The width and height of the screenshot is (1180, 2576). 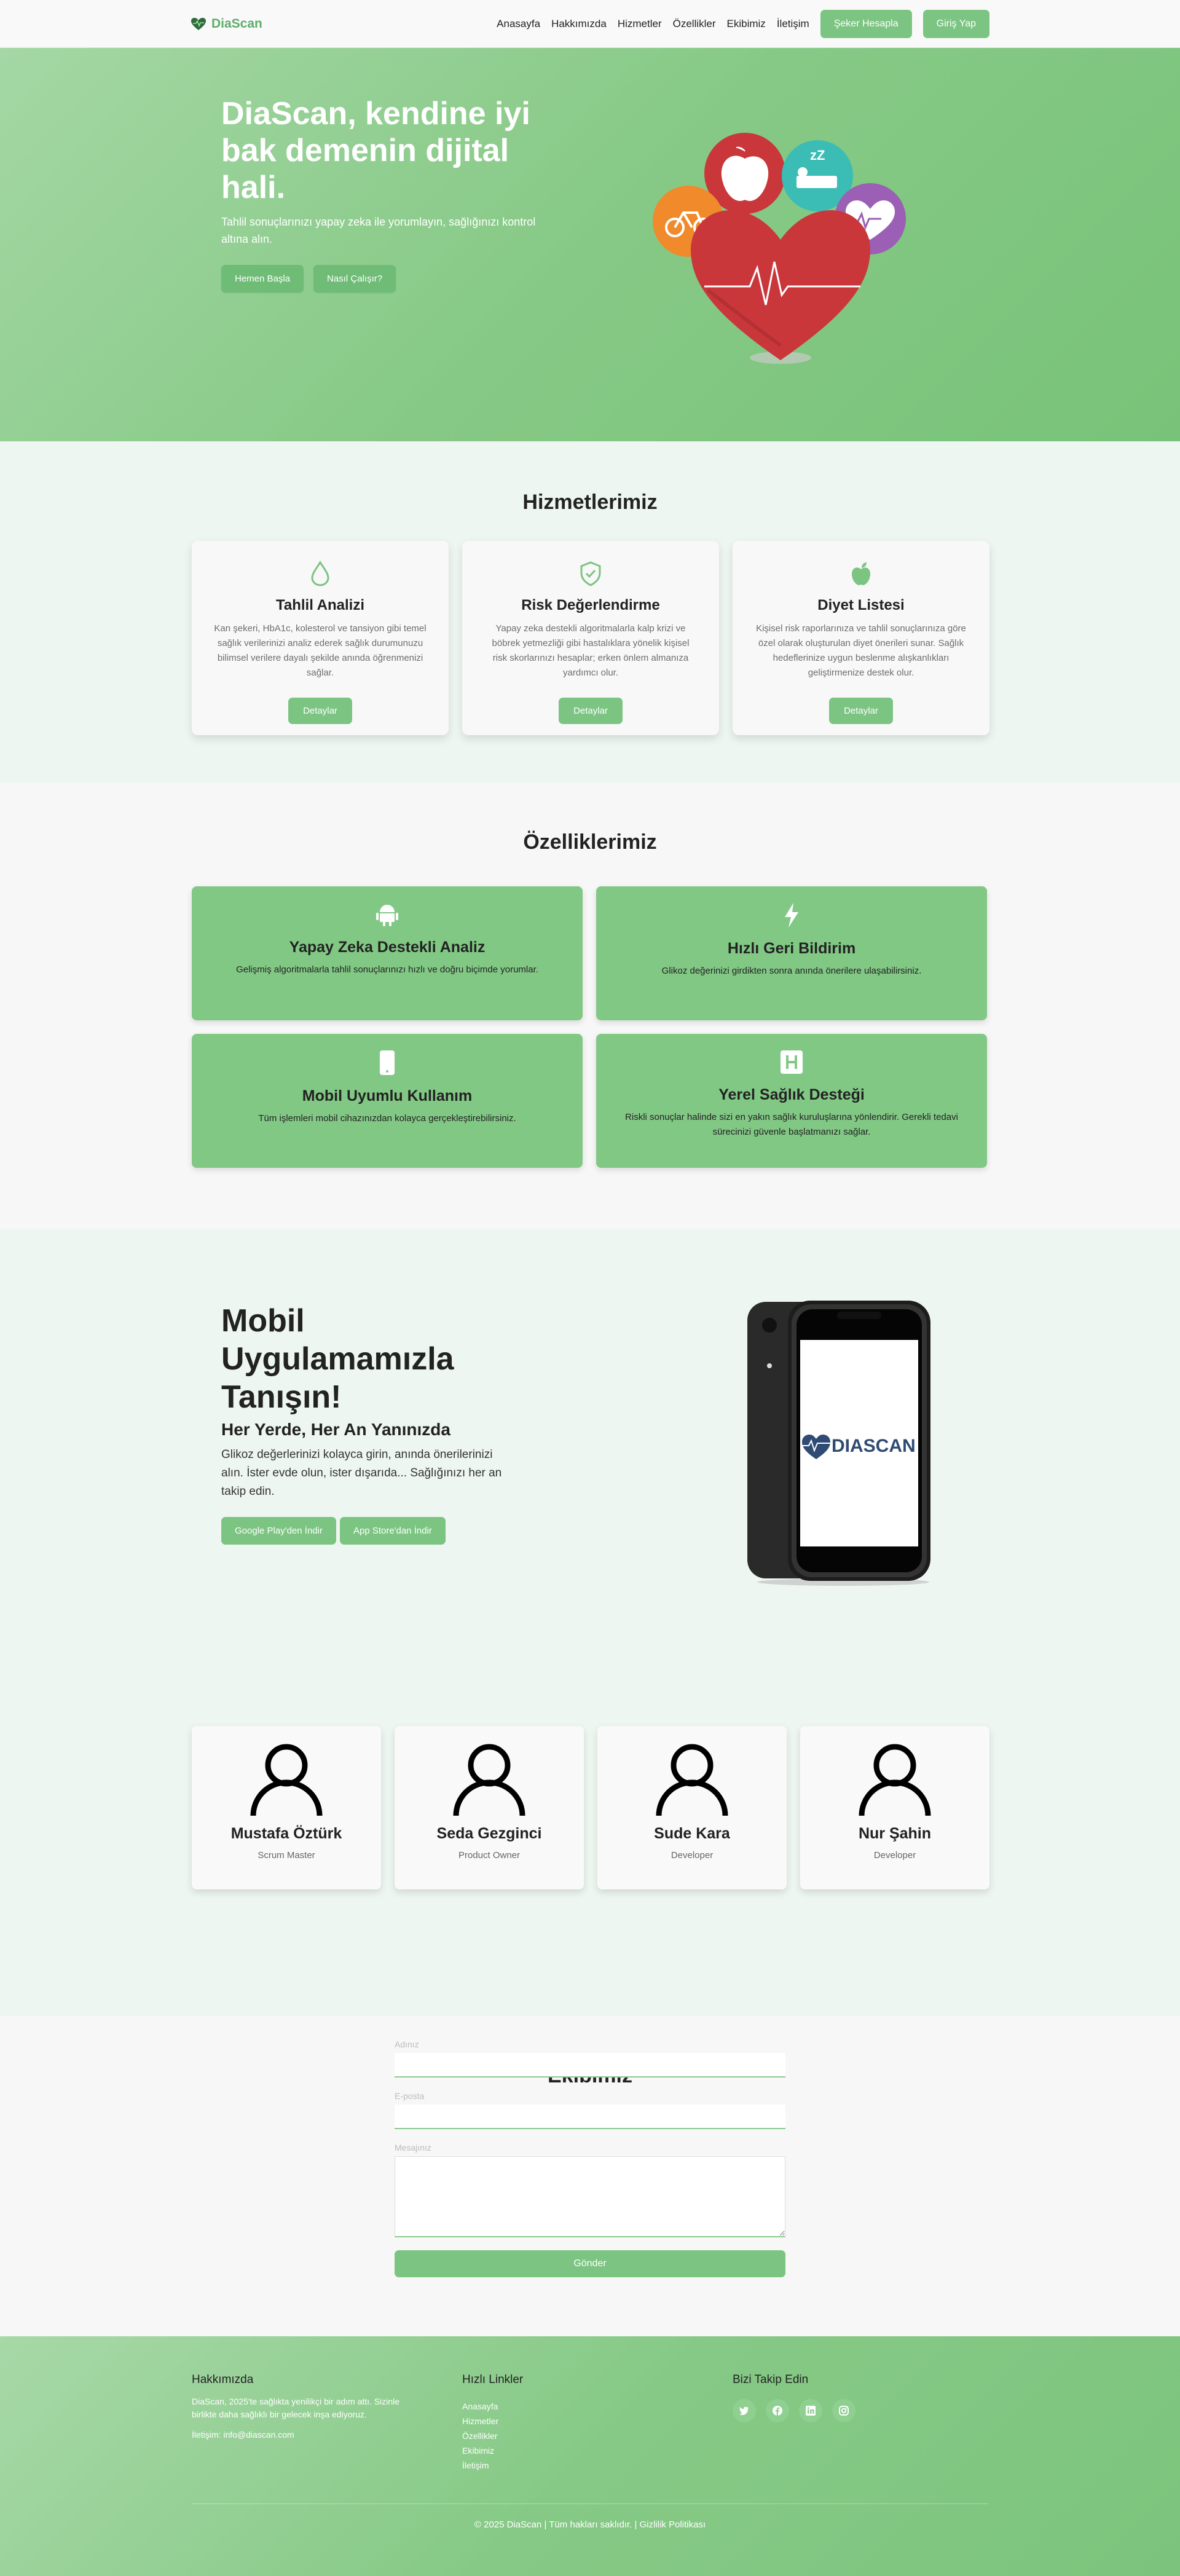 I want to click on team-member-card: Nur Şahin Developer, so click(x=895, y=1808).